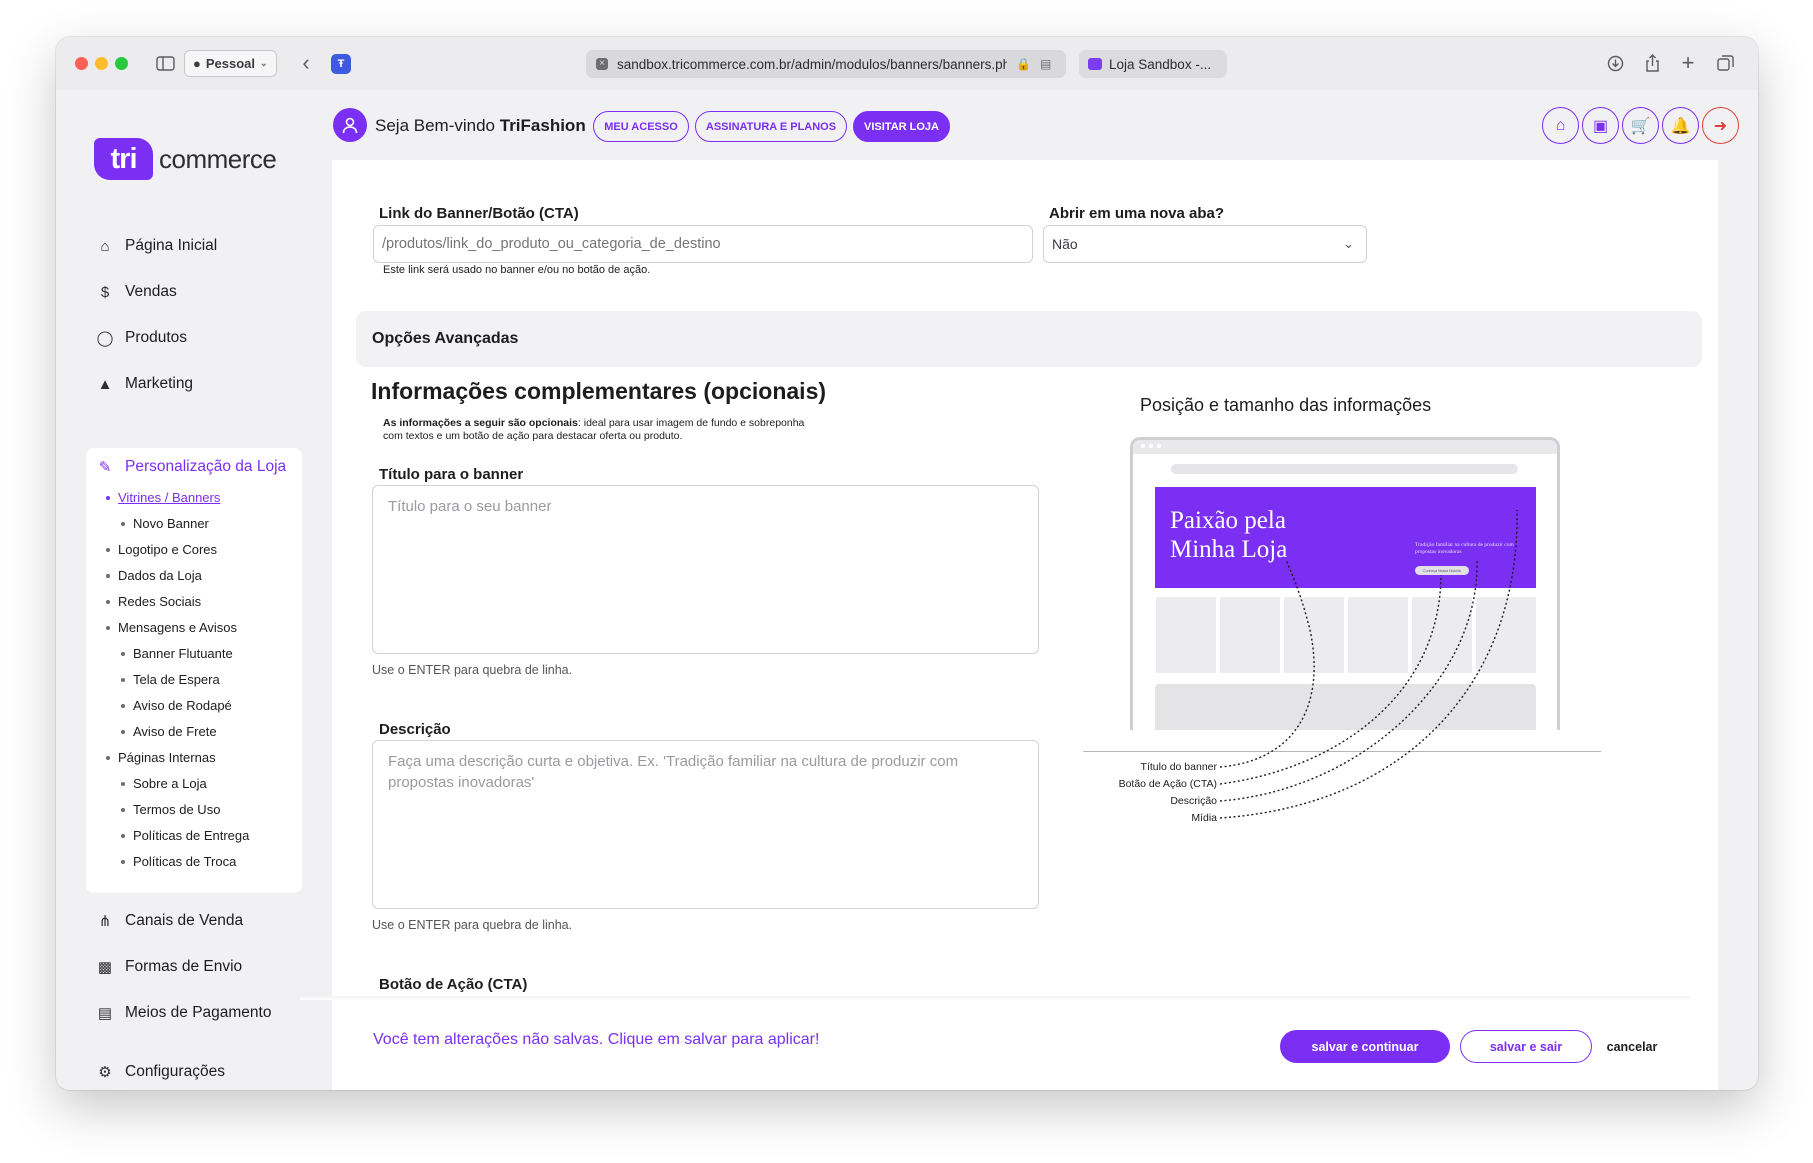 This screenshot has height=1163, width=1813. What do you see at coordinates (1267, 663) in the screenshot?
I see `leader-titulo` at bounding box center [1267, 663].